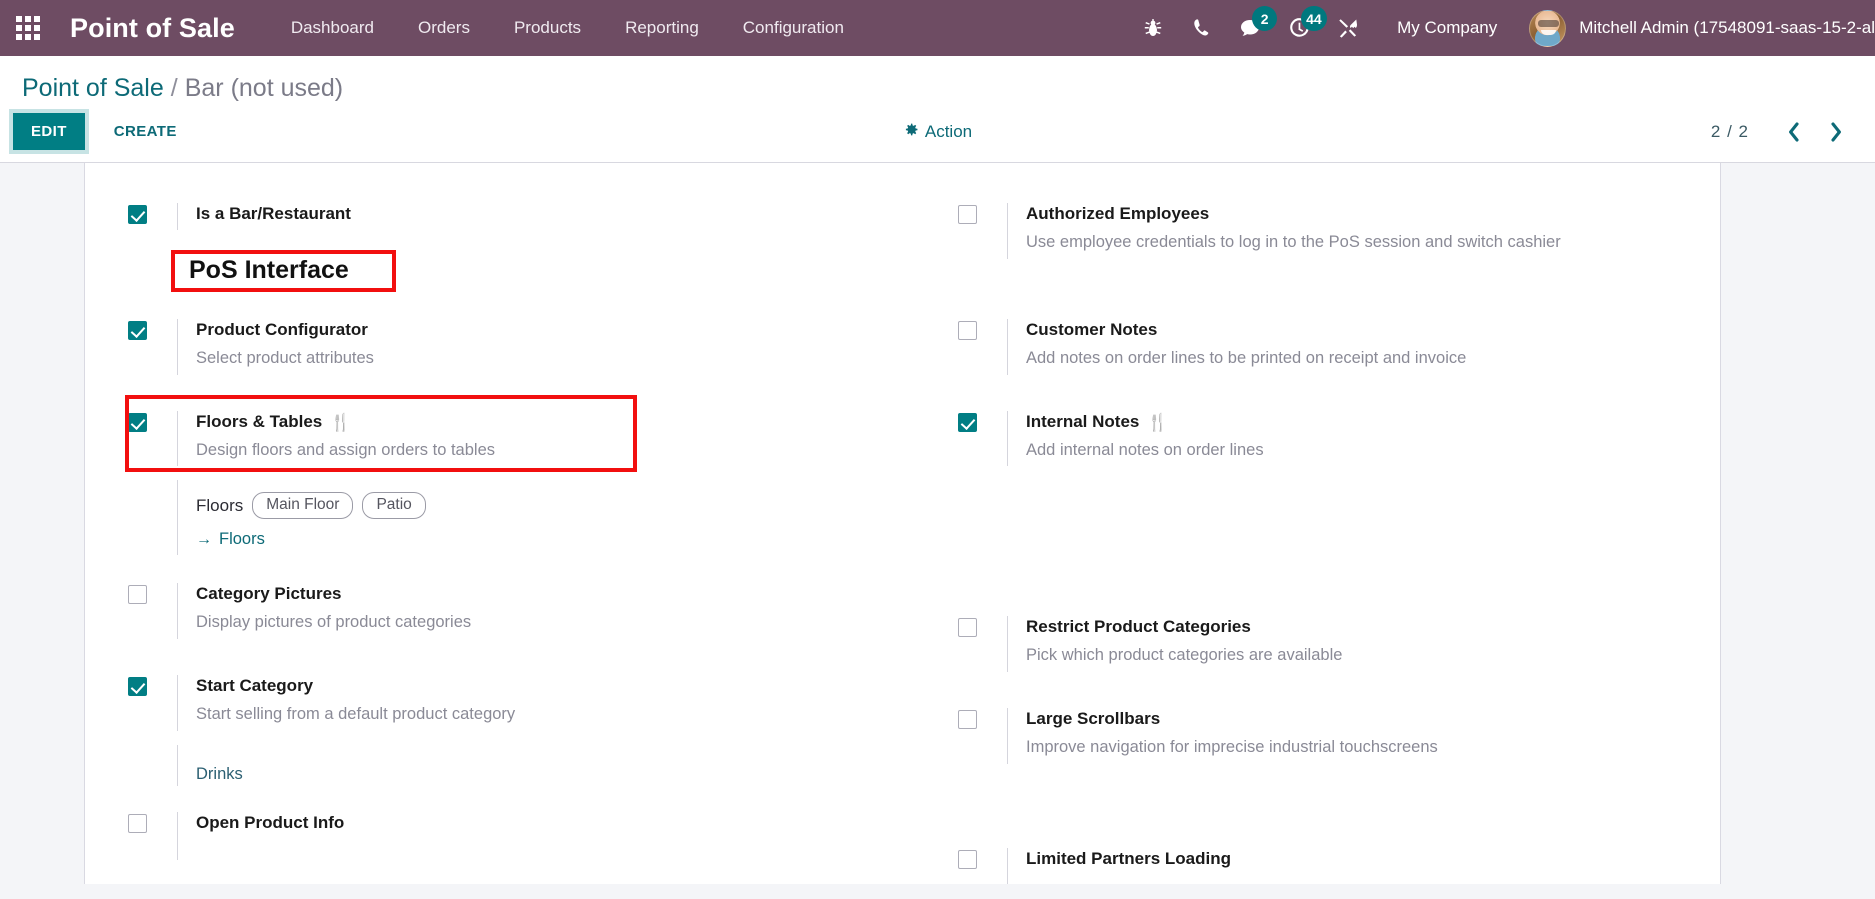 The height and width of the screenshot is (899, 1875). I want to click on setting-is-a-bar-restaurant: Is a Bar/Restaurant, so click(523, 216).